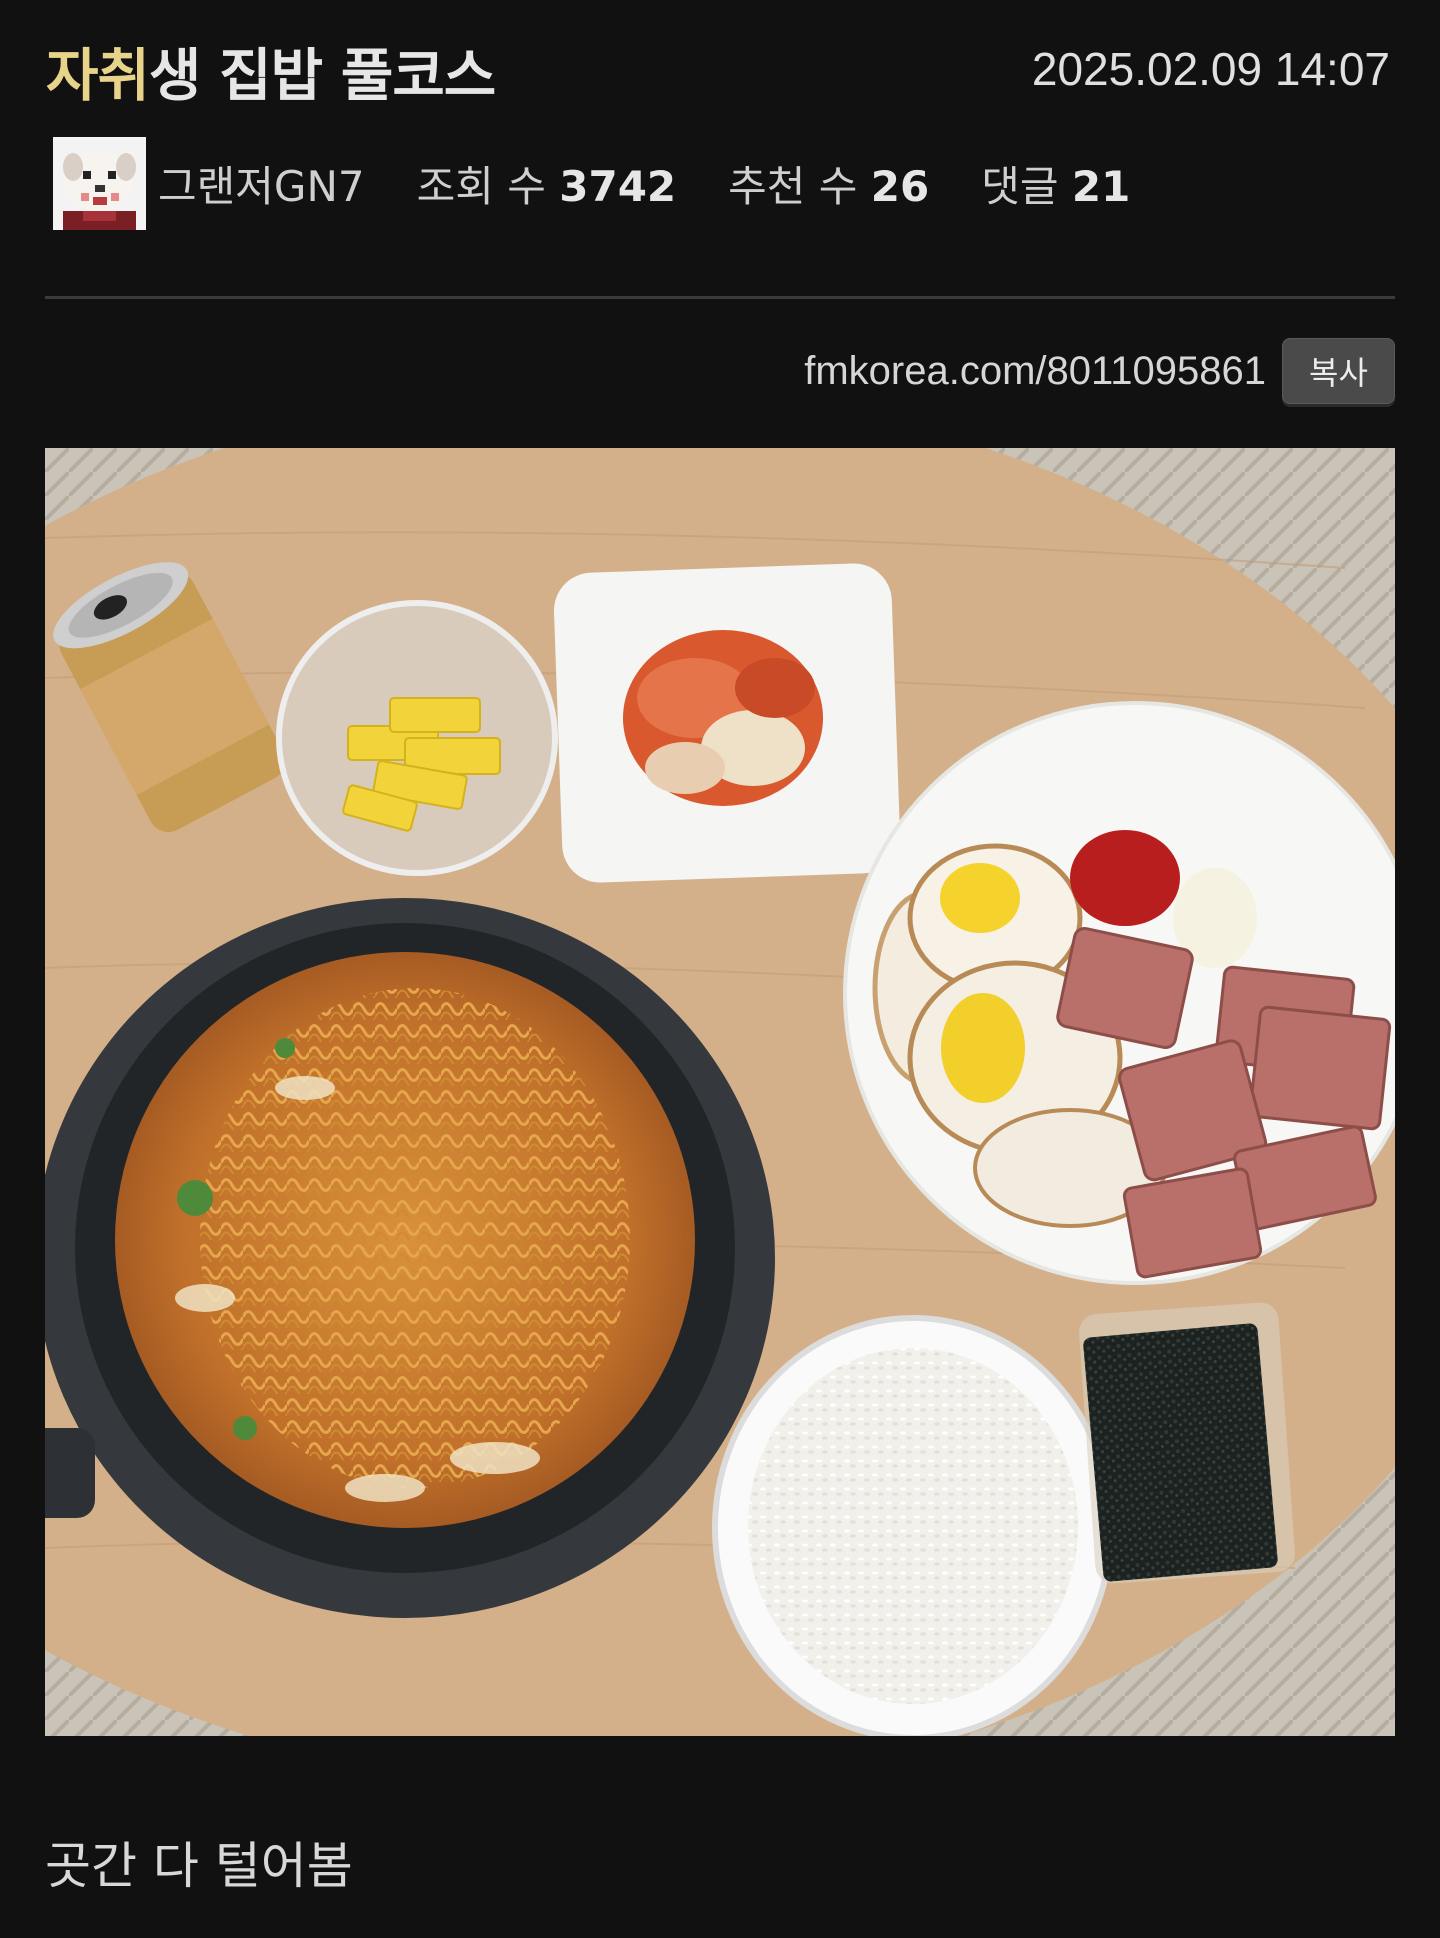 The image size is (1440, 1938). I want to click on avatar-dog-icon, so click(99, 183).